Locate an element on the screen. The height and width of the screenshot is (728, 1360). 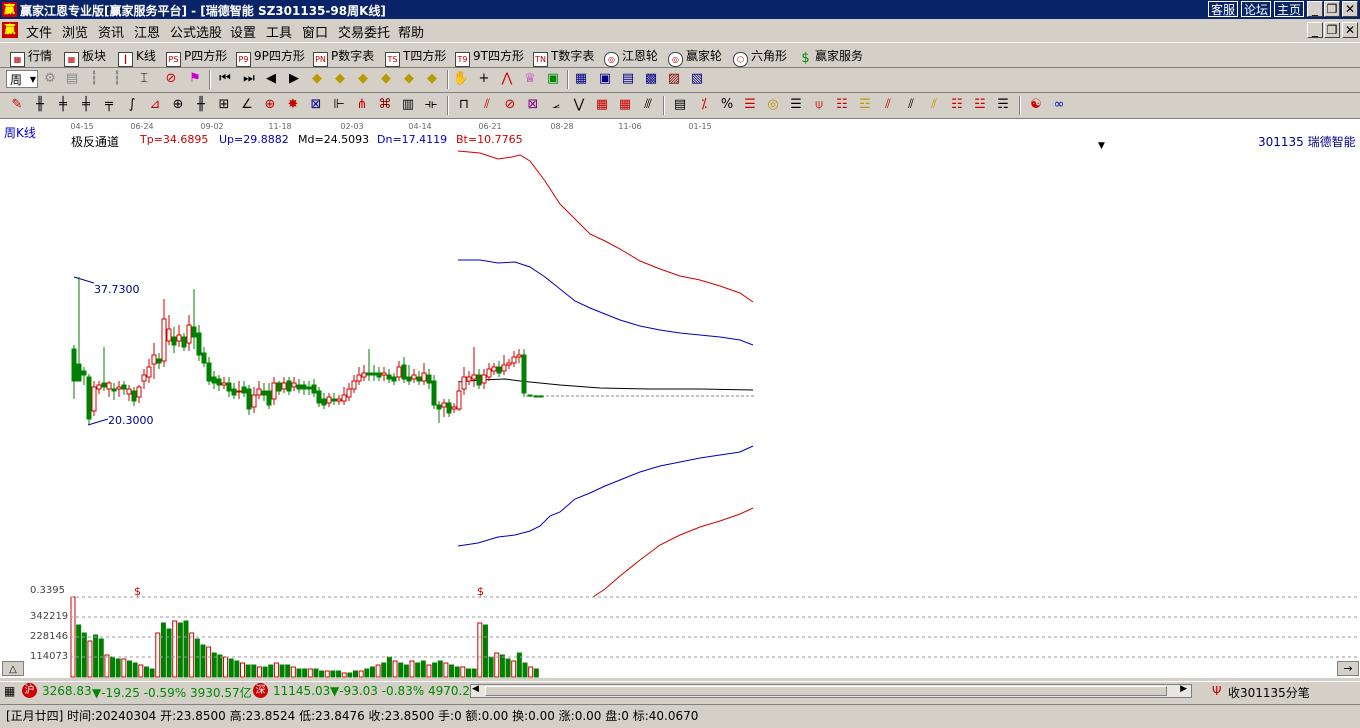
toolbar-kline: ┃ K线 is located at coordinates (137, 57).